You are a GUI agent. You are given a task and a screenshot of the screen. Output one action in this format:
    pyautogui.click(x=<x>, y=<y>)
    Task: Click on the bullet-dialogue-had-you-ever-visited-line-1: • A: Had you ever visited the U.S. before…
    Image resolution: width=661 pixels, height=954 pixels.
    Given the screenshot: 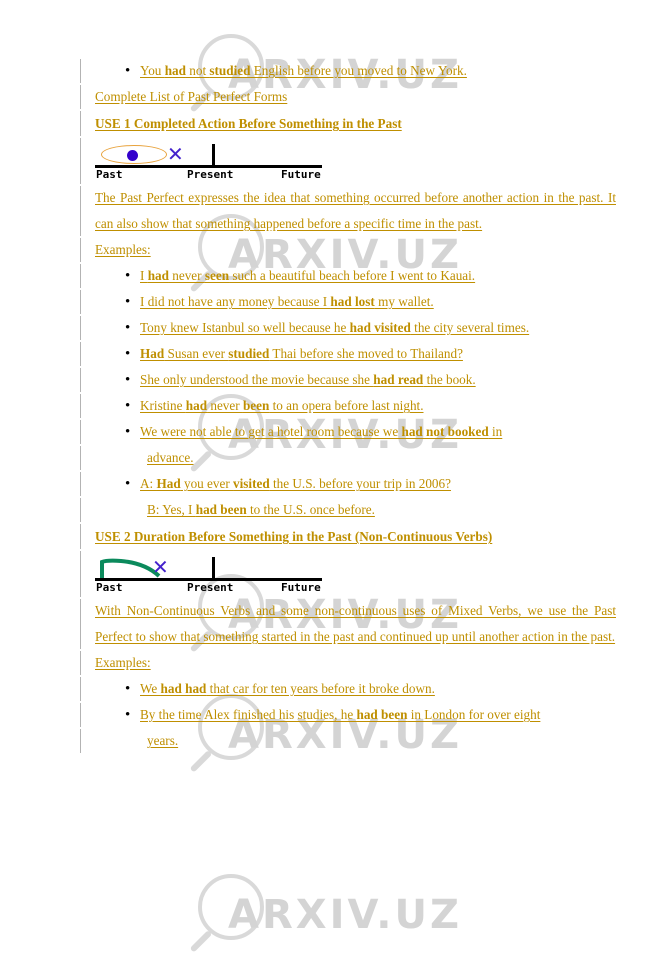 What is the action you would take?
    pyautogui.click(x=330, y=484)
    